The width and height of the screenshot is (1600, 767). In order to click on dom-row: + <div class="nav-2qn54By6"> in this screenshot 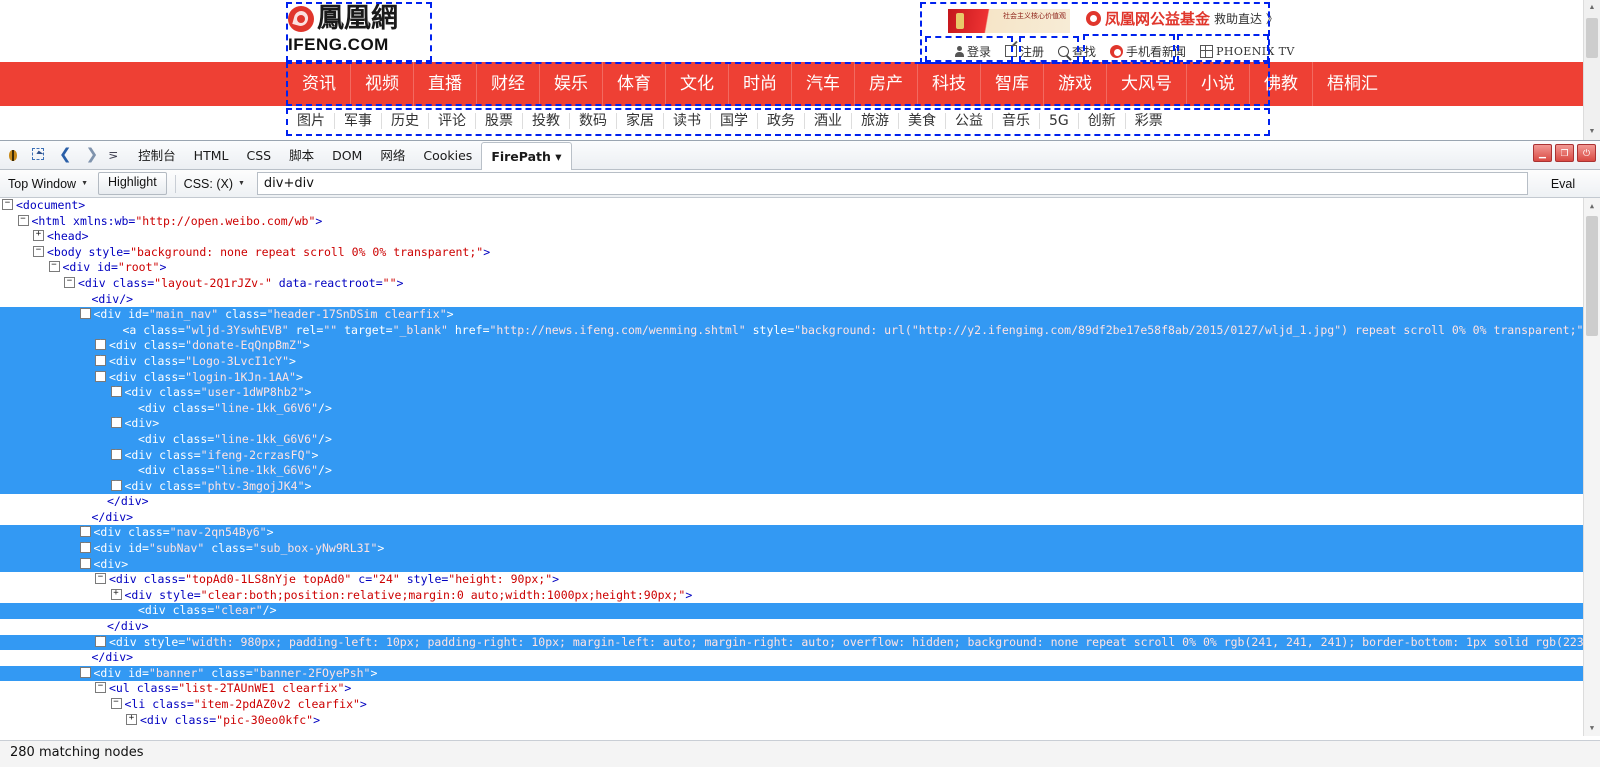, I will do `click(800, 533)`.